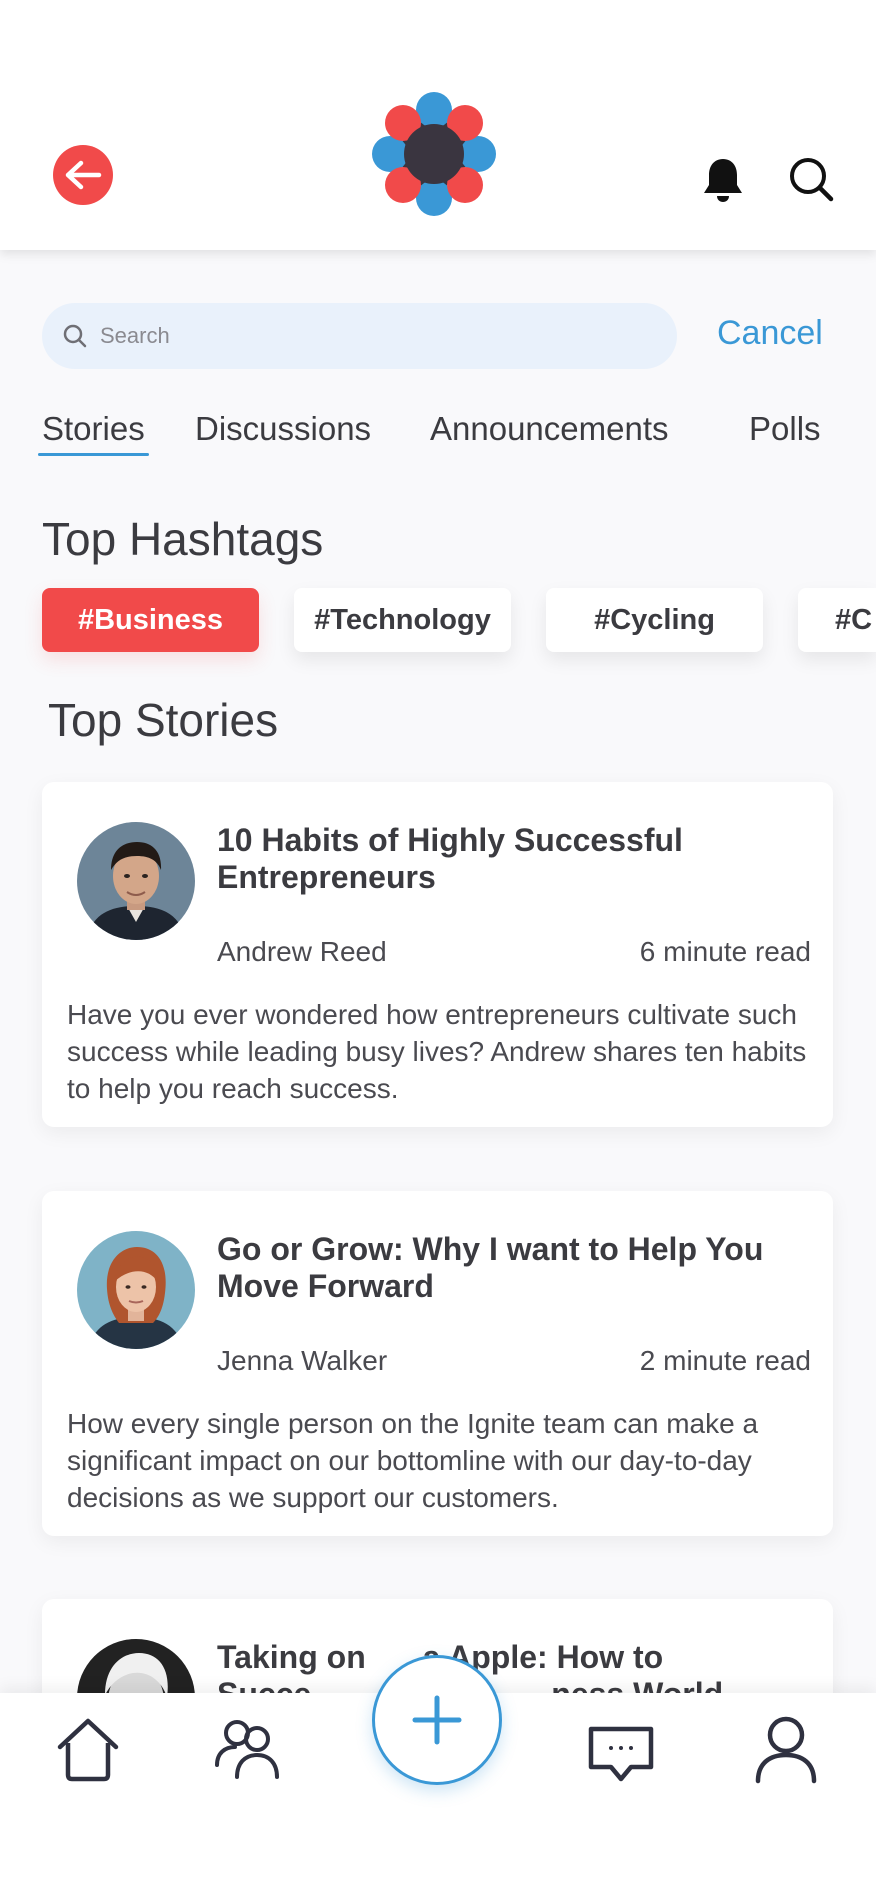  I want to click on hashtag-list: #Business #Technology #Cycling #C, so click(438, 623).